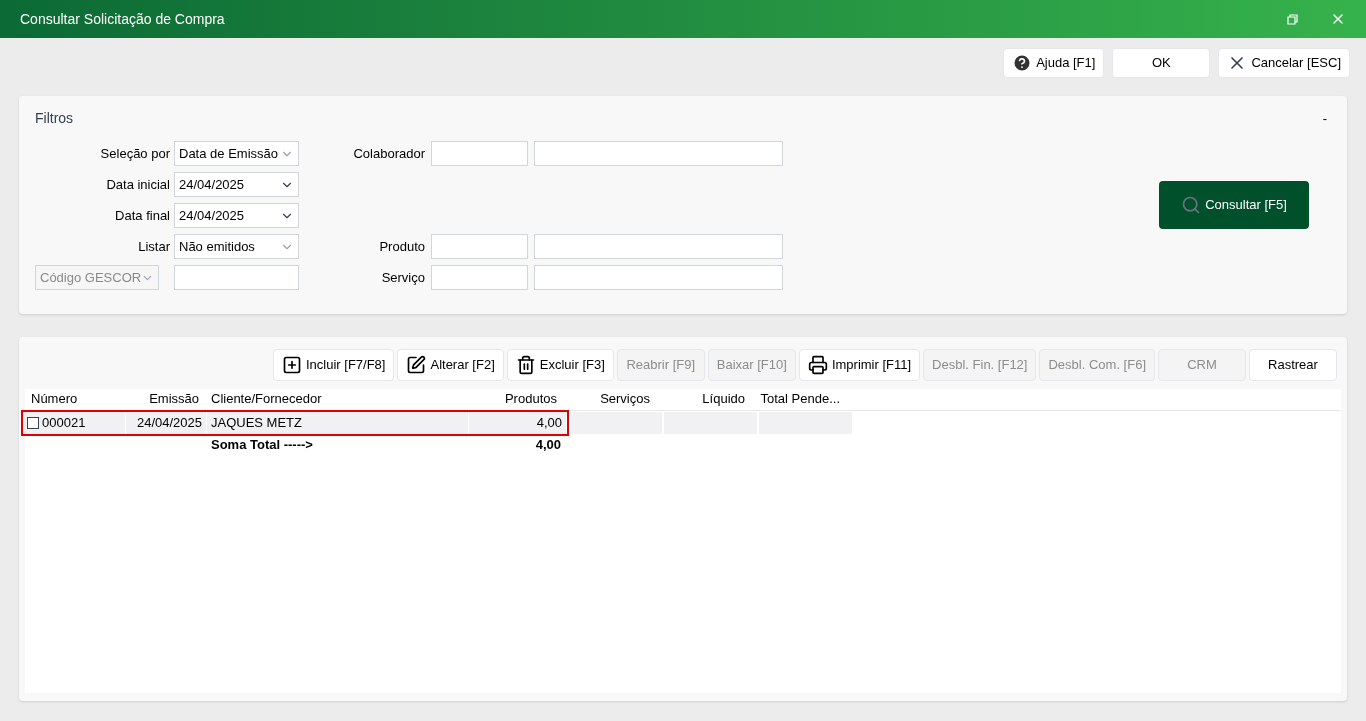  What do you see at coordinates (137, 184) in the screenshot?
I see `field-label: Data inicial` at bounding box center [137, 184].